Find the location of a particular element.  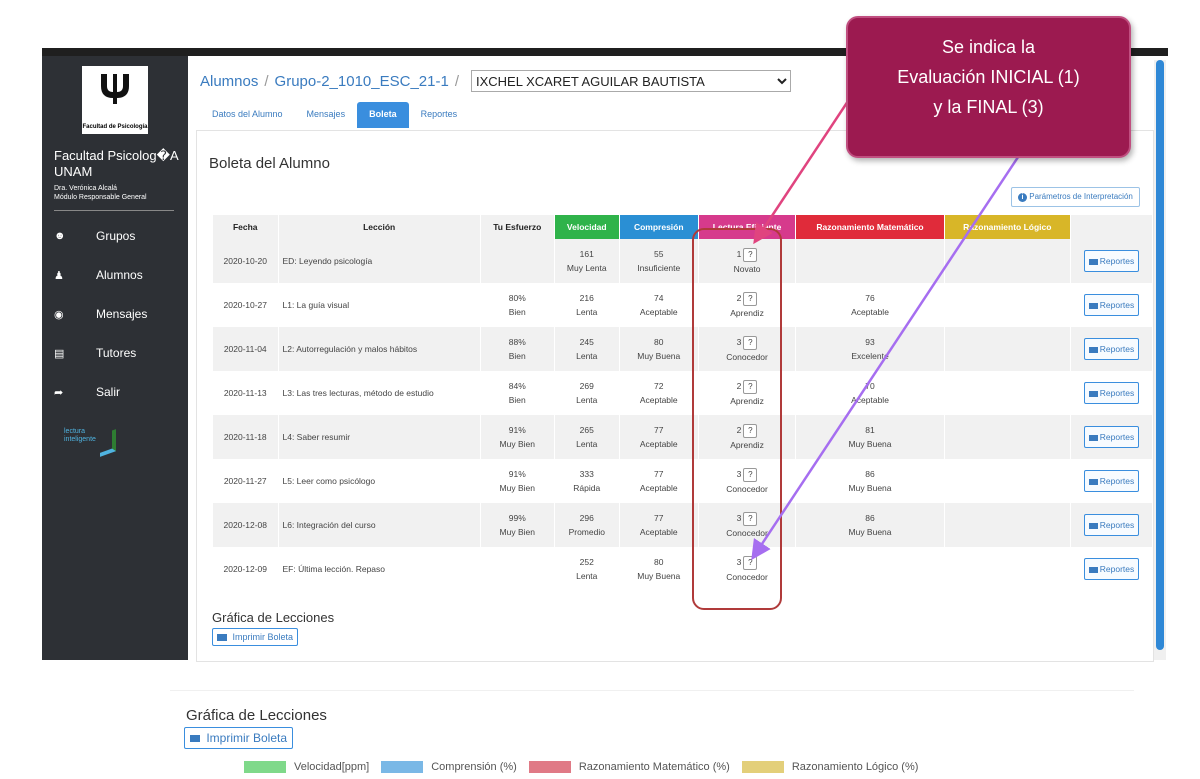

cell-velocidad-text: 296 is located at coordinates (586, 518).